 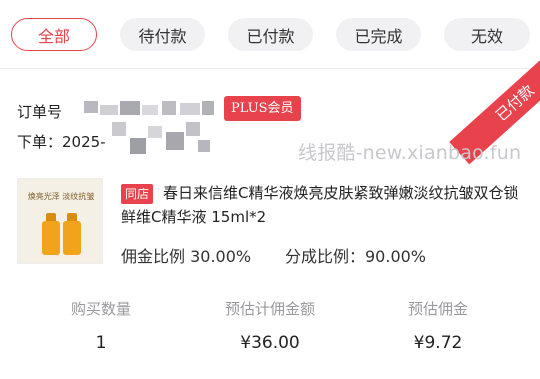 What do you see at coordinates (270, 68) in the screenshot?
I see `divider` at bounding box center [270, 68].